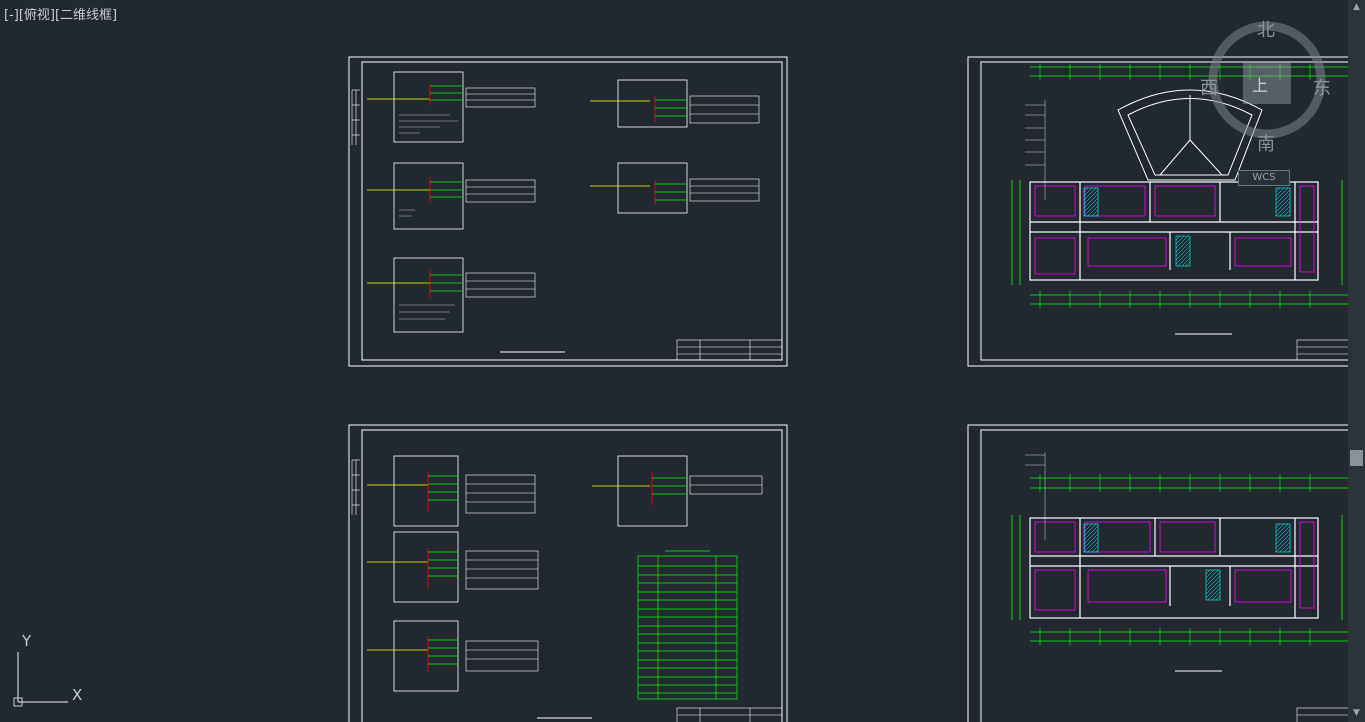 The width and height of the screenshot is (1365, 722). I want to click on sheet-4-building, so click(1174, 568).